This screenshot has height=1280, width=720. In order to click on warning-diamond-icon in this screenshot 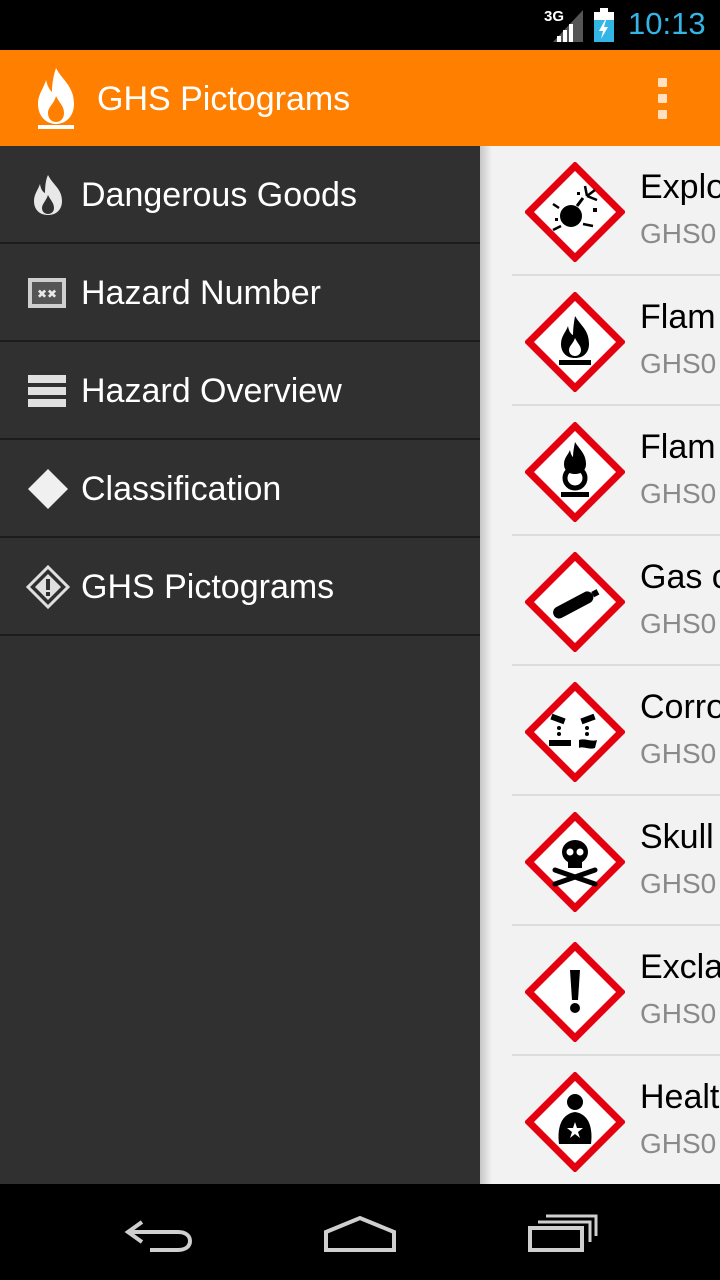, I will do `click(48, 587)`.